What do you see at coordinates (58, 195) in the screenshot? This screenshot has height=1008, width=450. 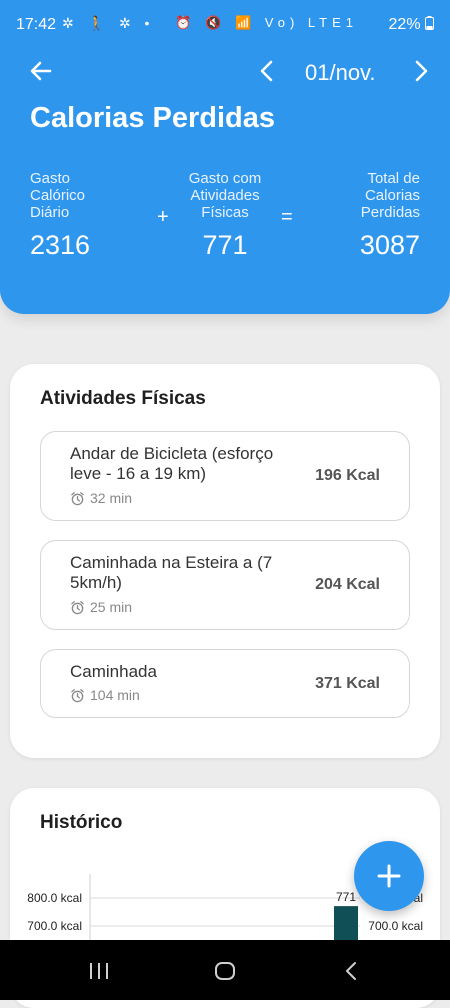 I see `daily-expenditure-label: Gasto Calórico Diário` at bounding box center [58, 195].